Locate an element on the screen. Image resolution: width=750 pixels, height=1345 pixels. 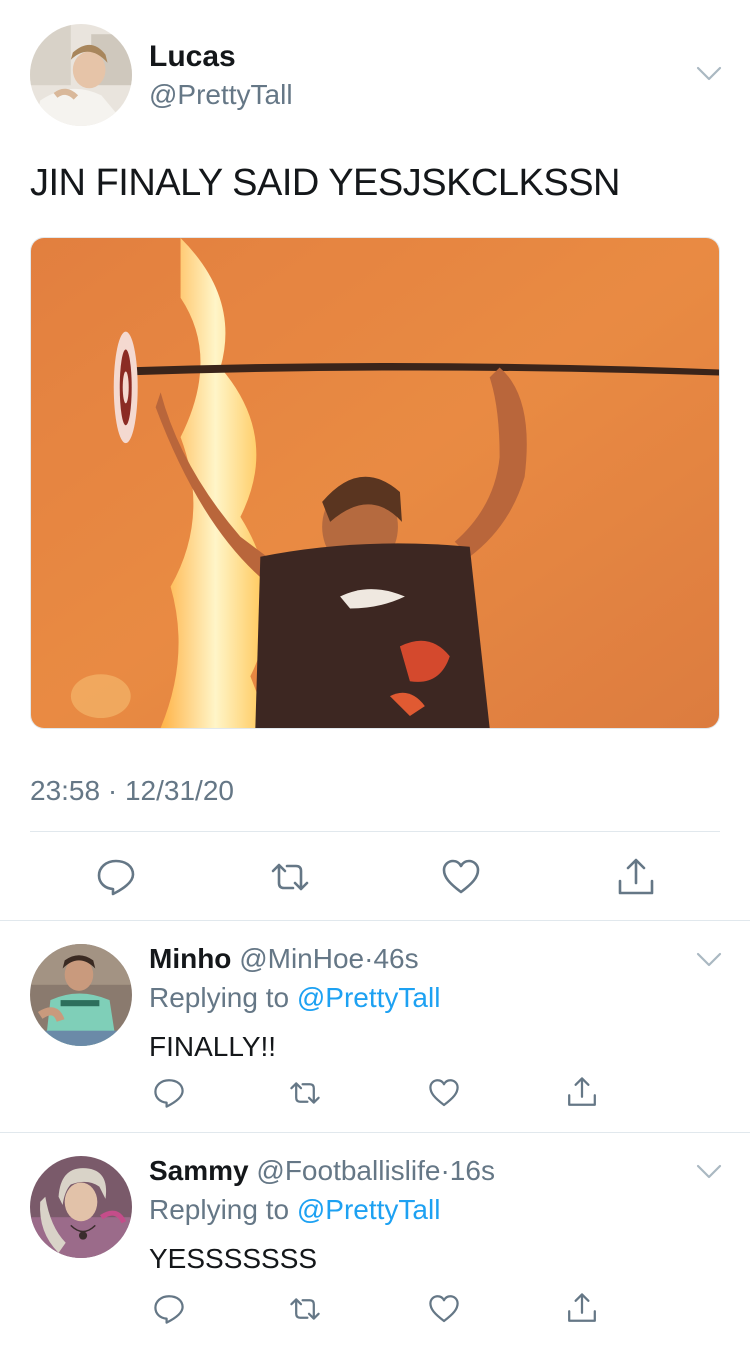
reply-author-name: Sammy is located at coordinates (199, 1170).